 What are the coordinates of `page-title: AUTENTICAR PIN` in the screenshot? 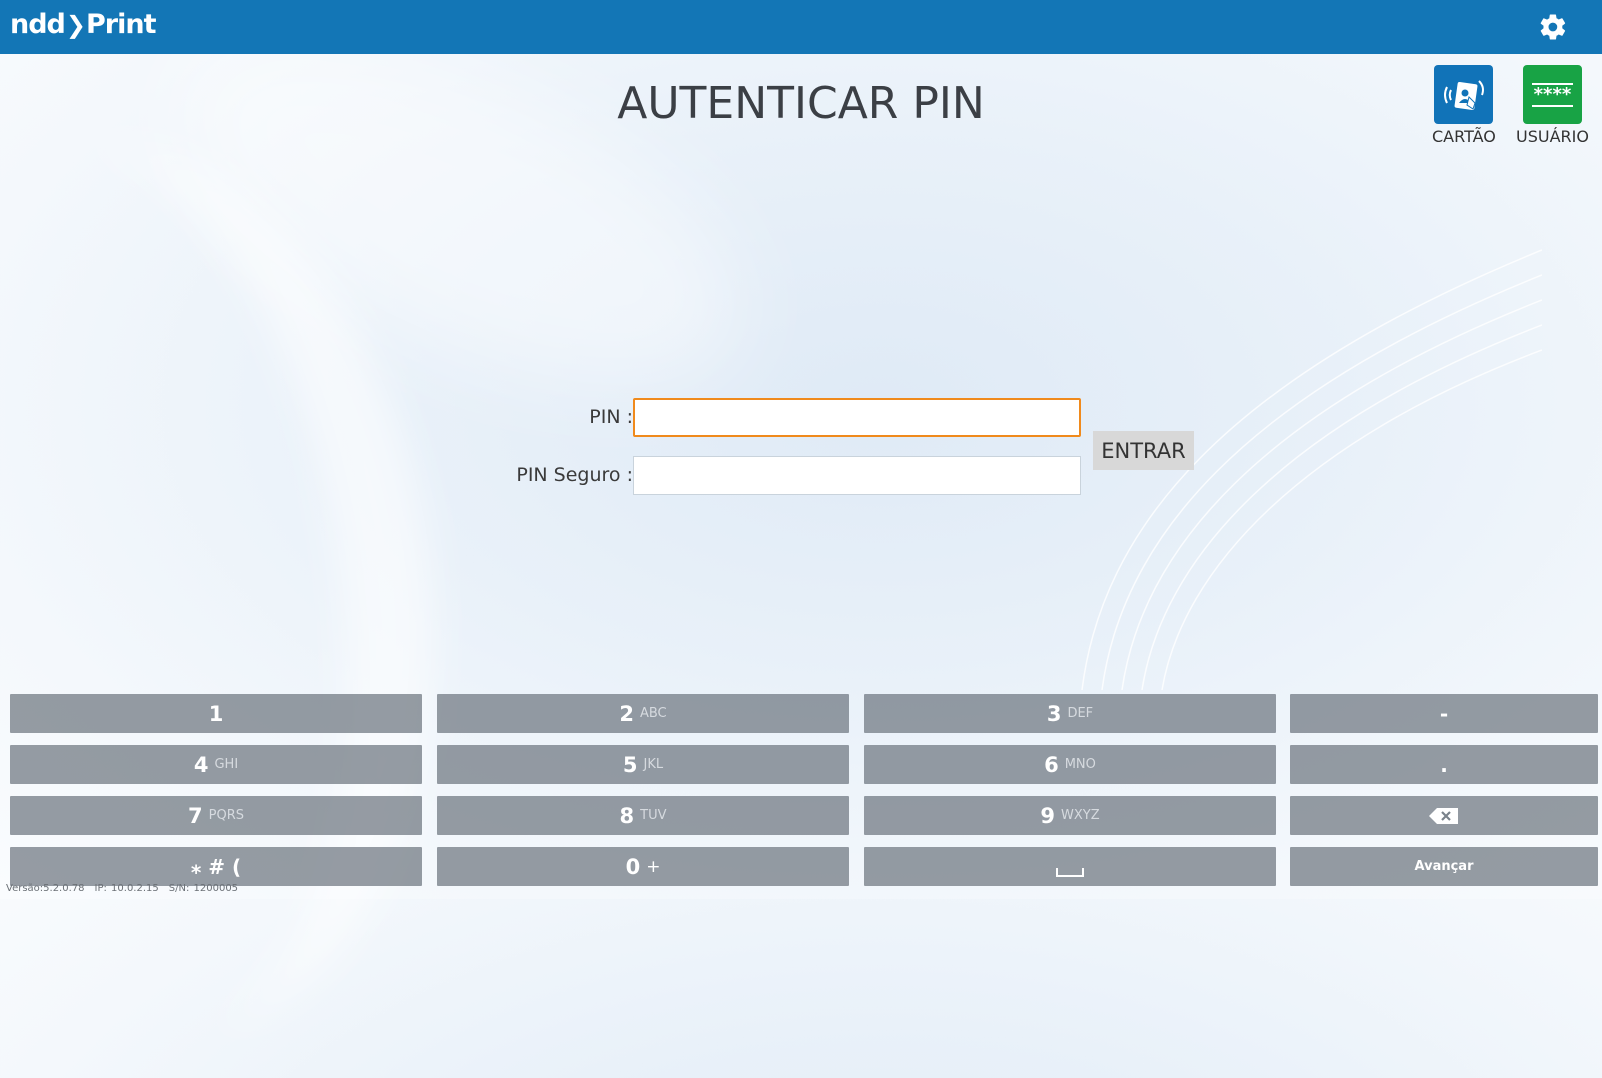 It's located at (801, 103).